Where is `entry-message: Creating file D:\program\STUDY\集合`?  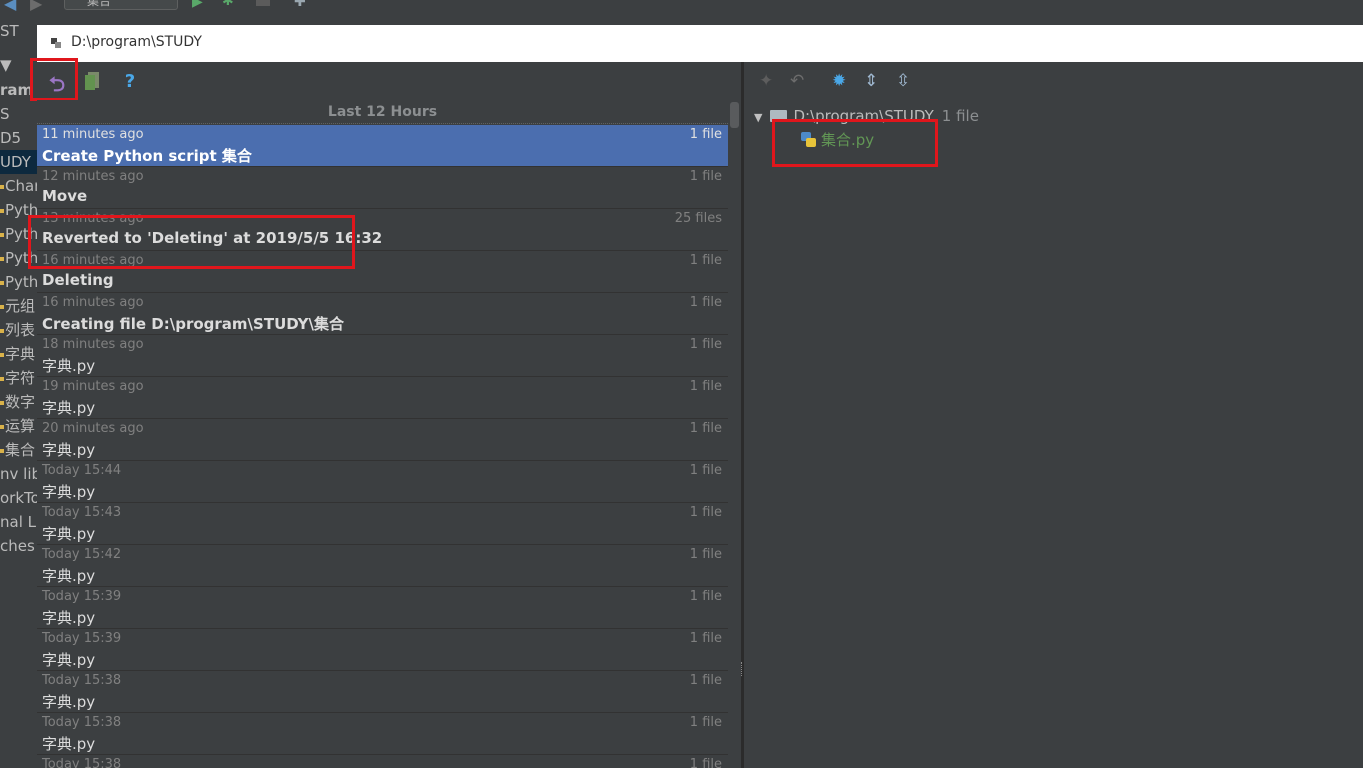
entry-message: Creating file D:\program\STUDY\集合 is located at coordinates (193, 324).